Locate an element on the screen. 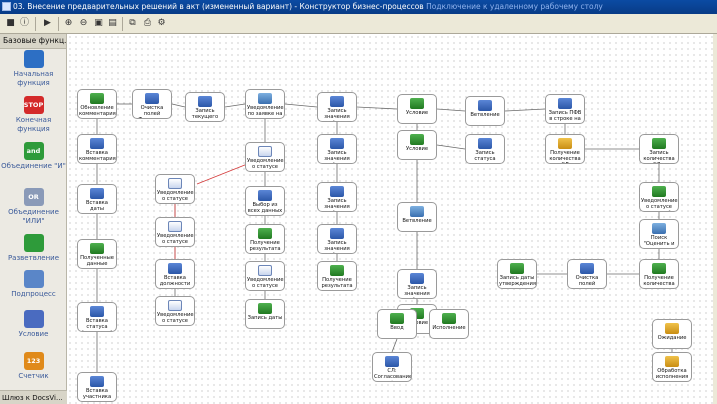 The image size is (717, 404). stop-icon: STOP is located at coordinates (33, 105).